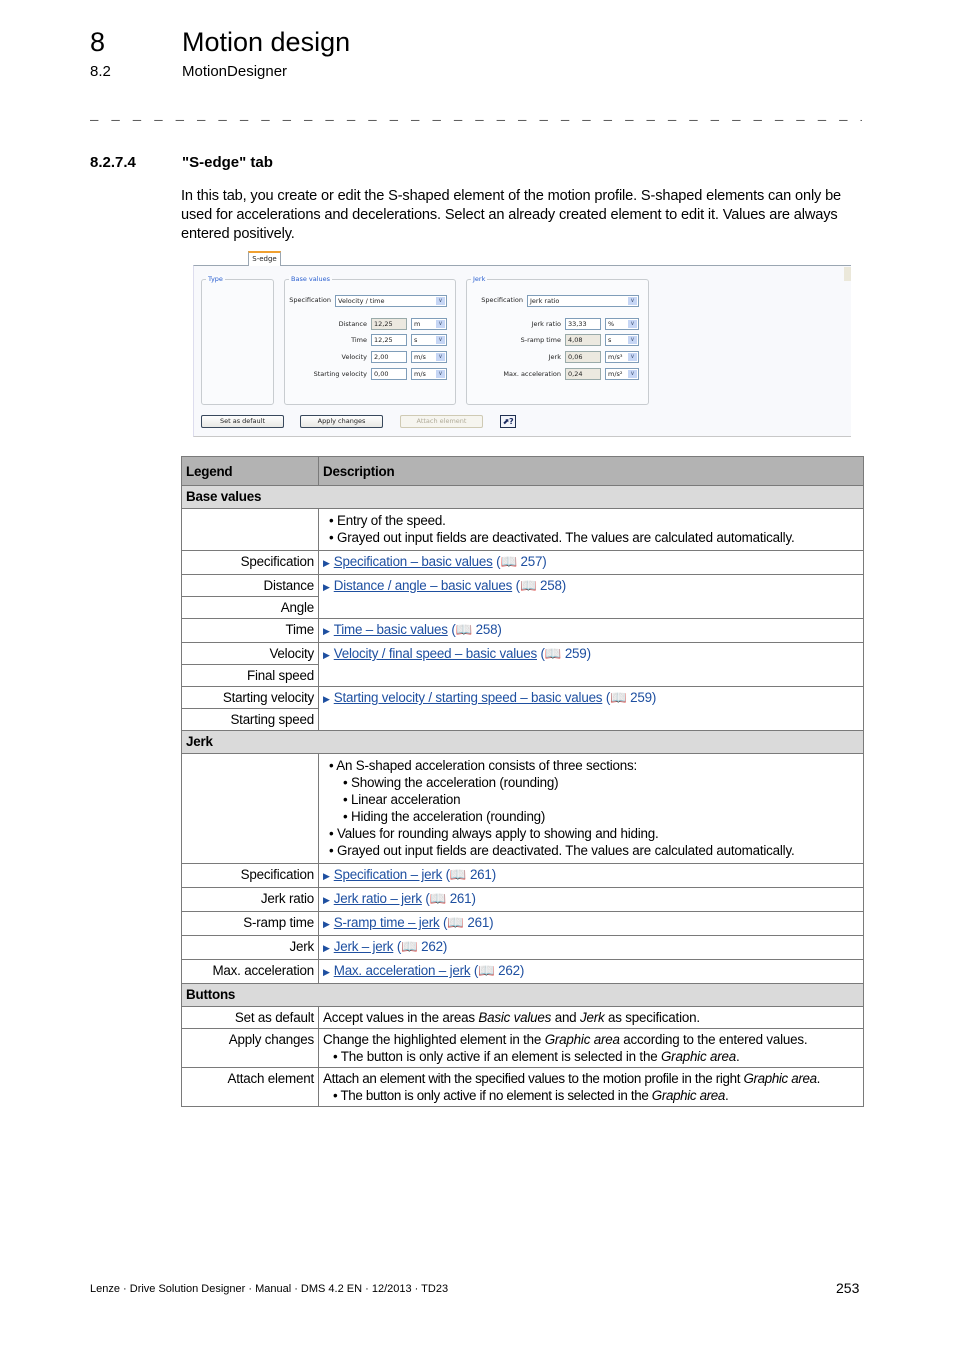  I want to click on s-ramp-time-unit-select: s ∨, so click(622, 340).